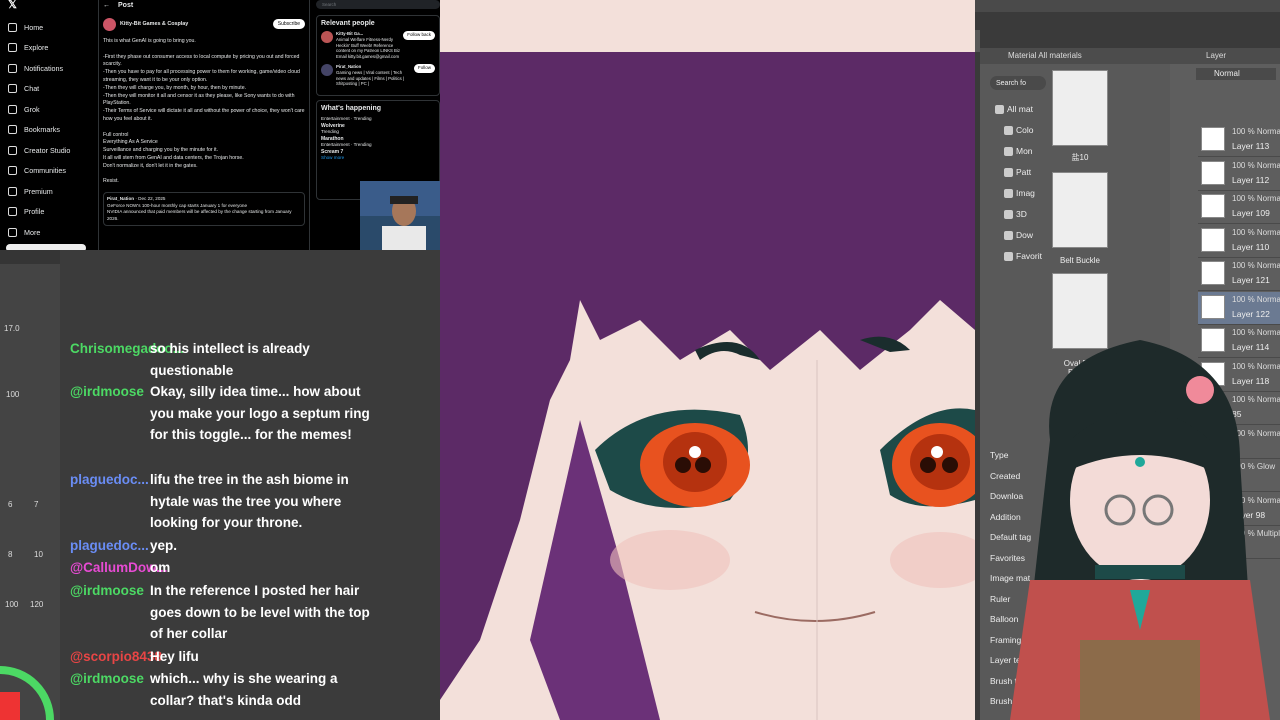 The image size is (1280, 720). Describe the element at coordinates (11, 604) in the screenshot. I see `brush-size-100: 100` at that location.